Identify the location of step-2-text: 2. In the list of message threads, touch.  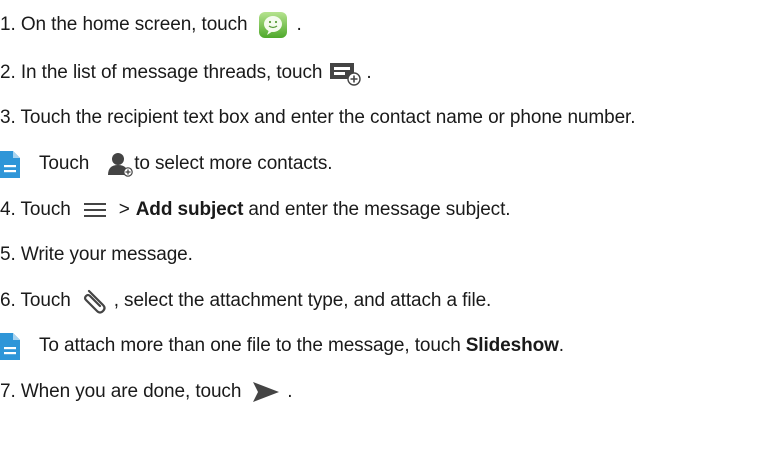
(161, 72).